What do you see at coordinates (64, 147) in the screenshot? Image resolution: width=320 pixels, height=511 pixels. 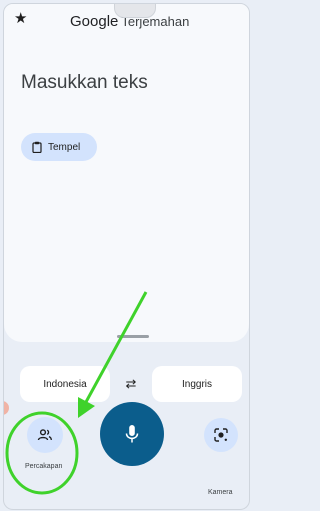 I see `paste-label: Tempel` at bounding box center [64, 147].